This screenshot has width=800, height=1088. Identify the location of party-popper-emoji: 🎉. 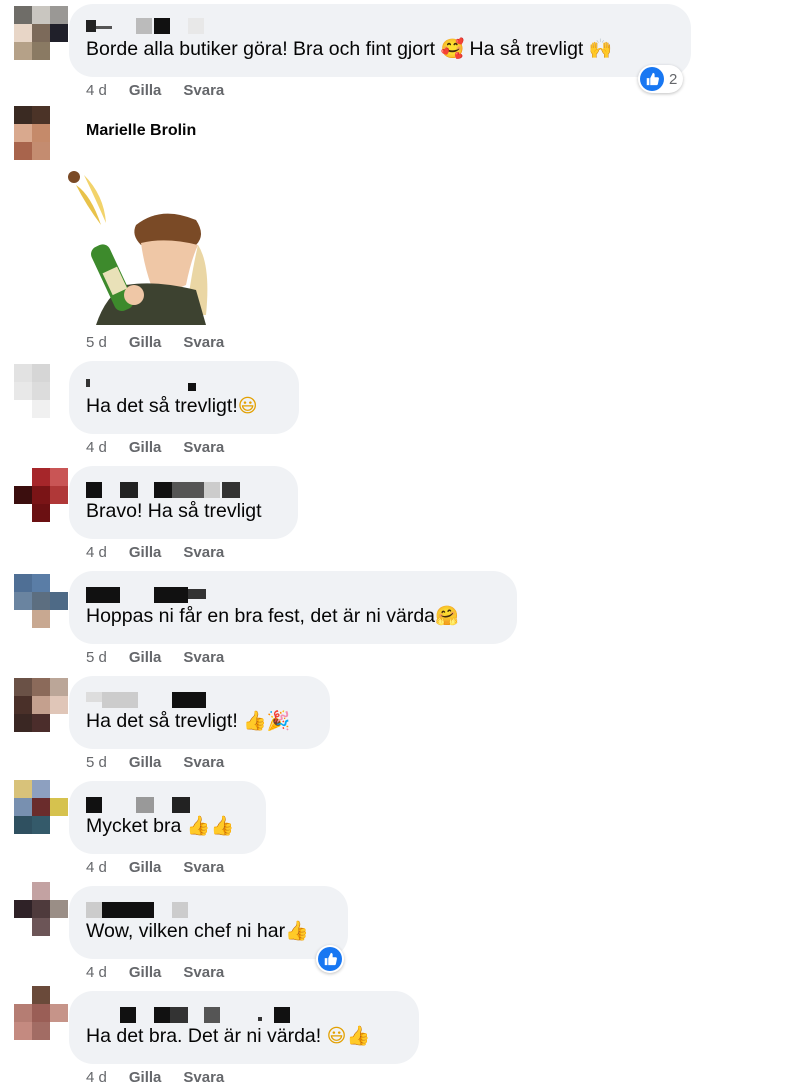
(278, 721).